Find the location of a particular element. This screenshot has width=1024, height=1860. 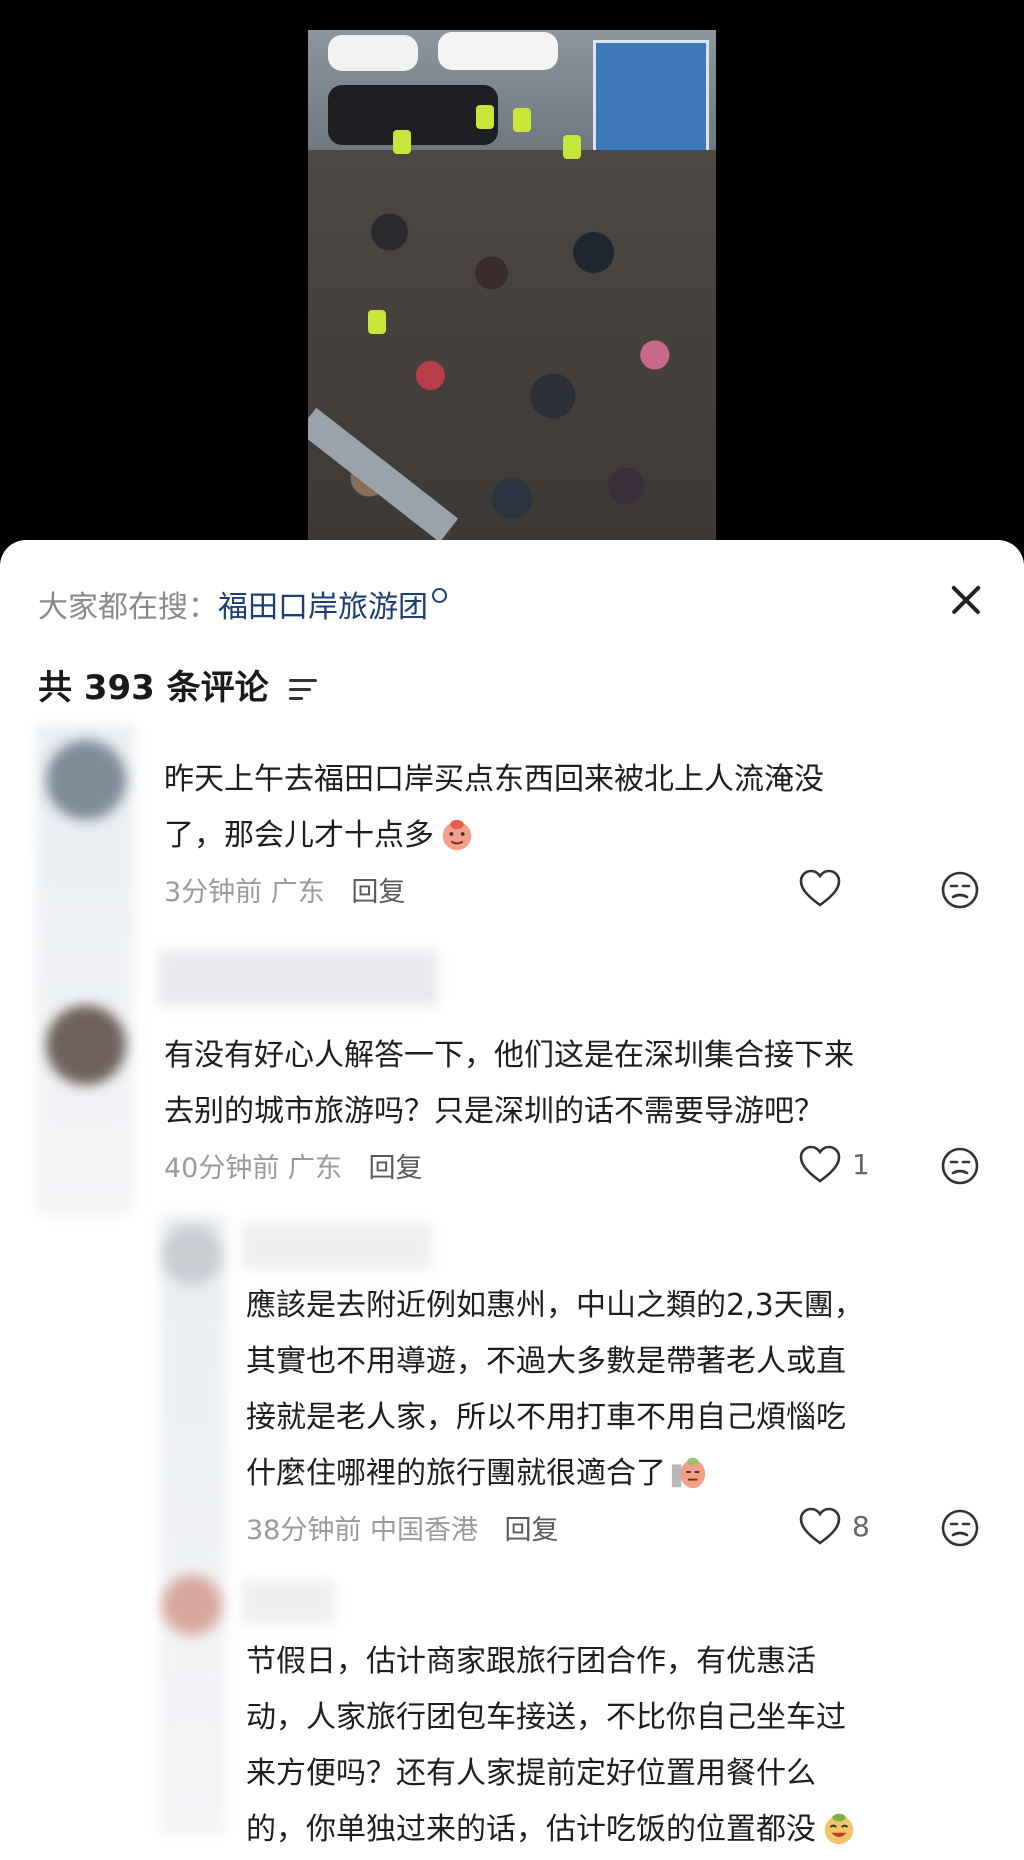

comment-meta: 38分钟前 中国香港 回复 is located at coordinates (402, 1527).